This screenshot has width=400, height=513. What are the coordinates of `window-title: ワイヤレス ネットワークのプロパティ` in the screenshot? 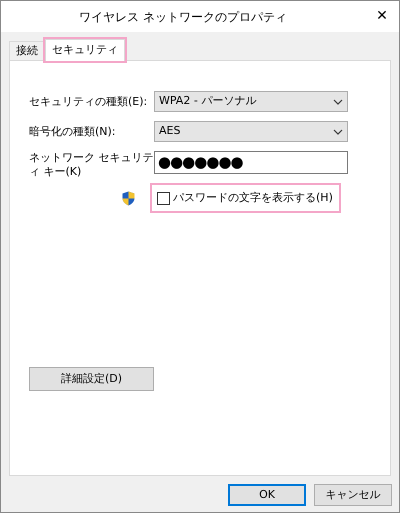 It's located at (183, 17).